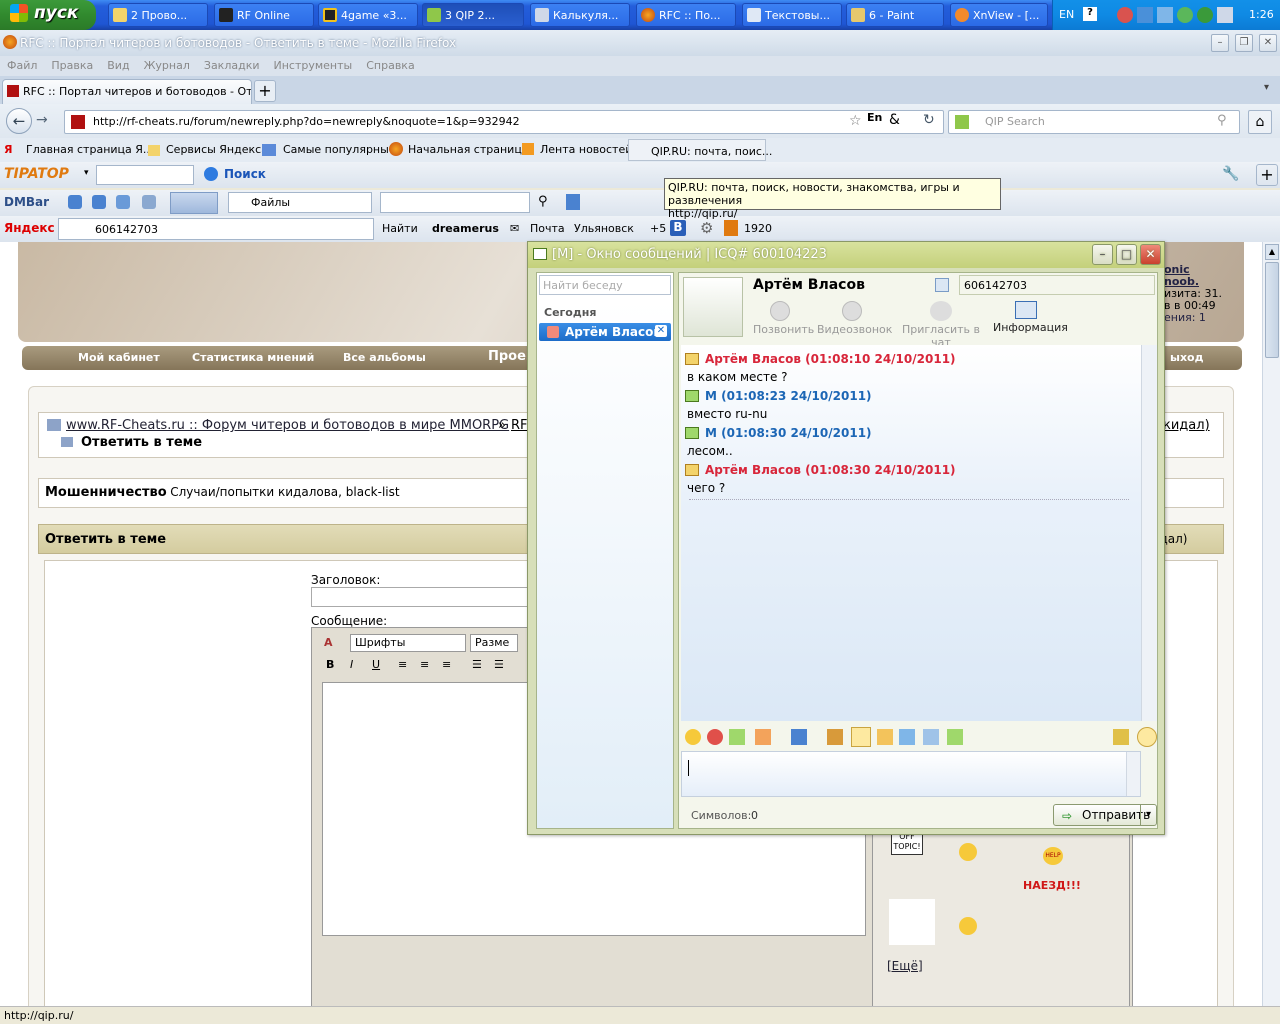 The width and height of the screenshot is (1280, 1024). I want to click on call-button: Позвонить, so click(783, 318).